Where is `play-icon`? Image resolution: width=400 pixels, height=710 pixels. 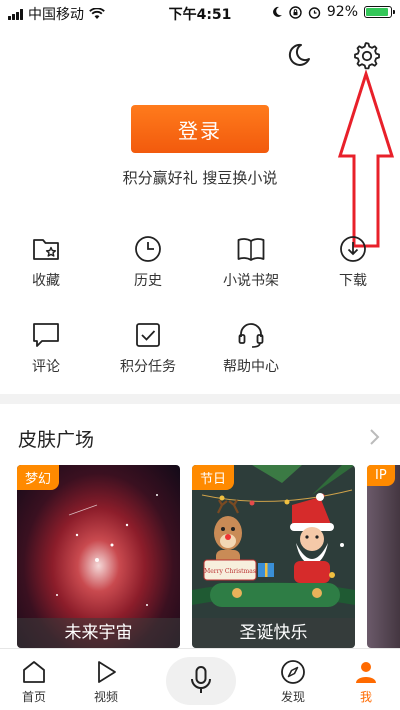 play-icon is located at coordinates (107, 672).